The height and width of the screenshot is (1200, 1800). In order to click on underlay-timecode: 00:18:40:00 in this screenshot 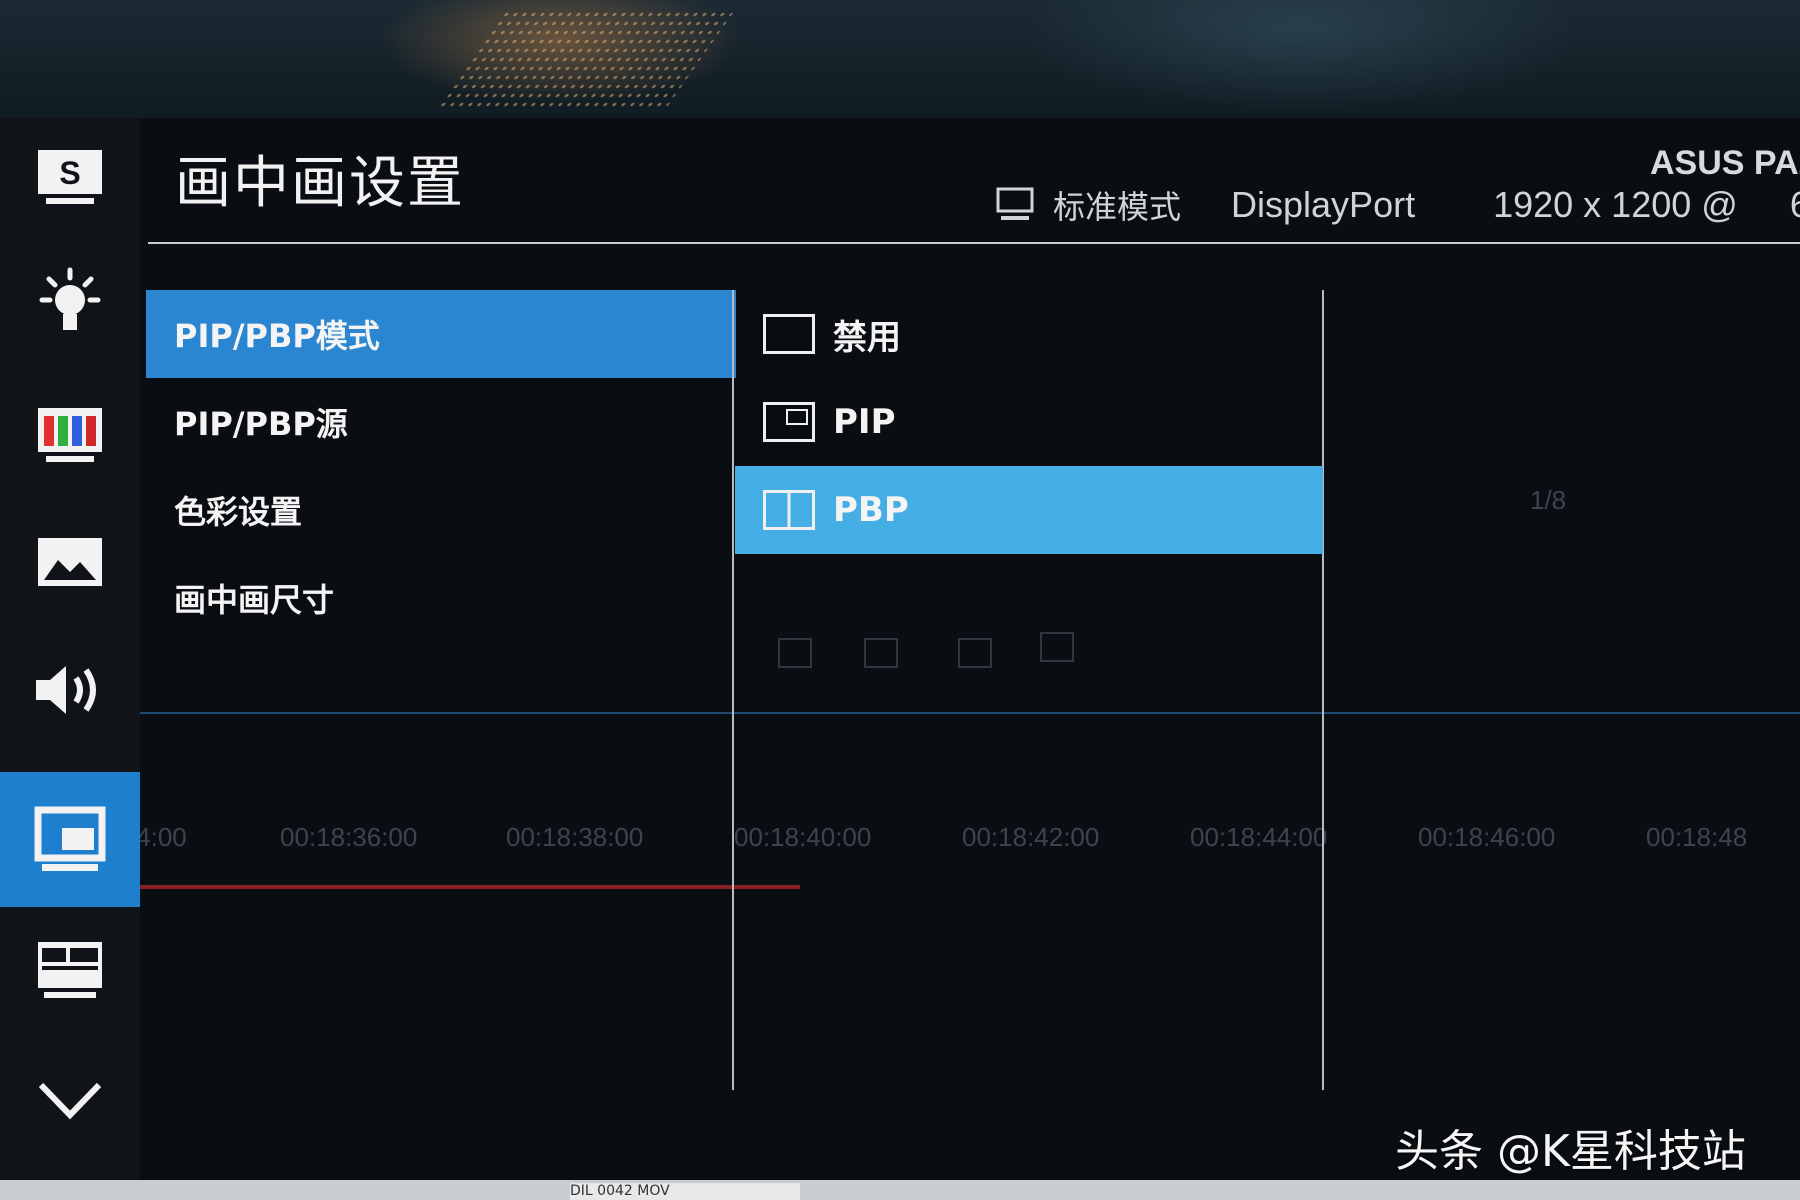, I will do `click(803, 837)`.